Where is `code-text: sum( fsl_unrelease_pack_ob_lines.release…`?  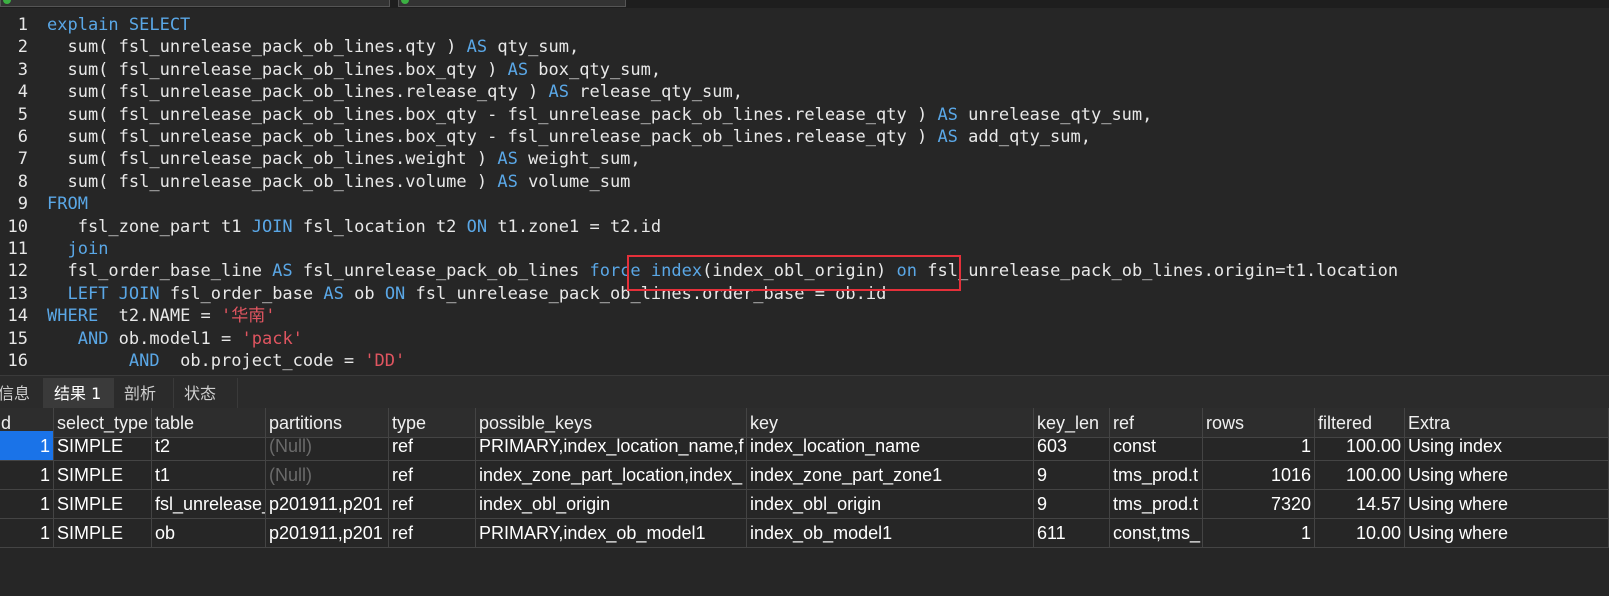 code-text: sum( fsl_unrelease_pack_ob_lines.release… is located at coordinates (395, 92).